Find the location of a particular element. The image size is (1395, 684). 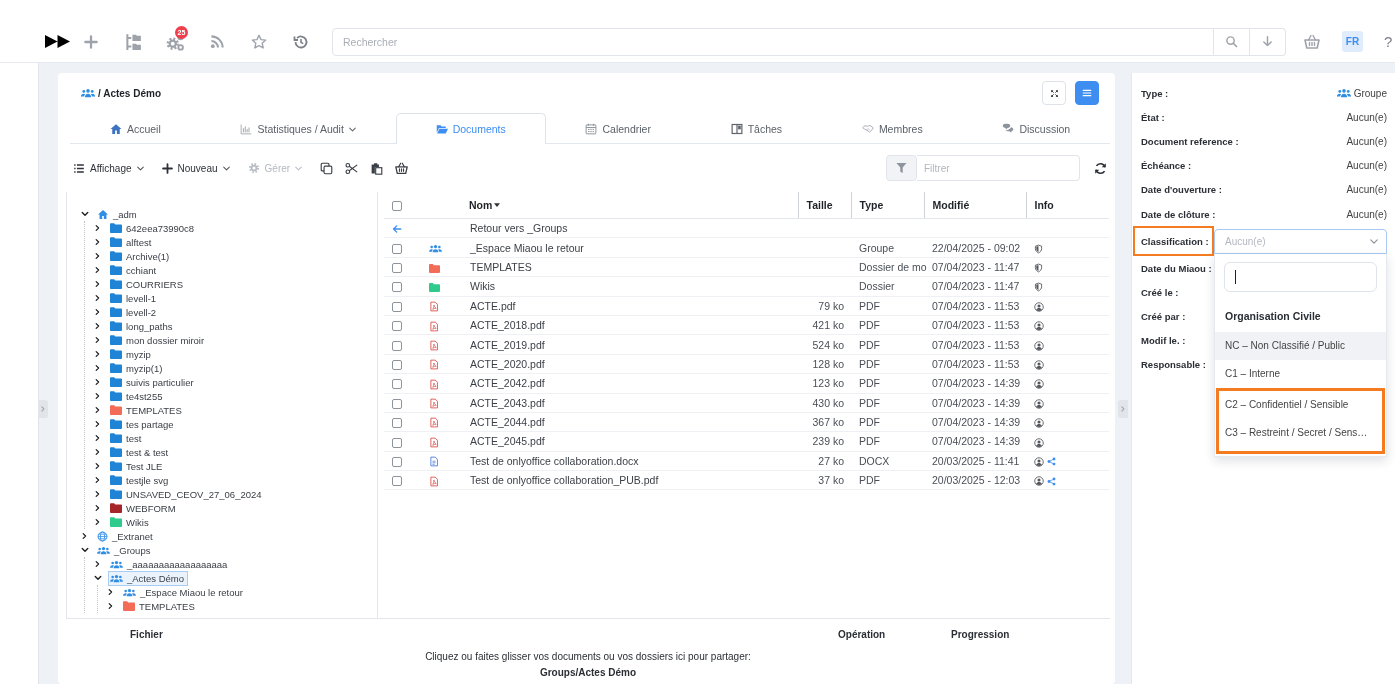

tab: Tâches is located at coordinates (756, 128).